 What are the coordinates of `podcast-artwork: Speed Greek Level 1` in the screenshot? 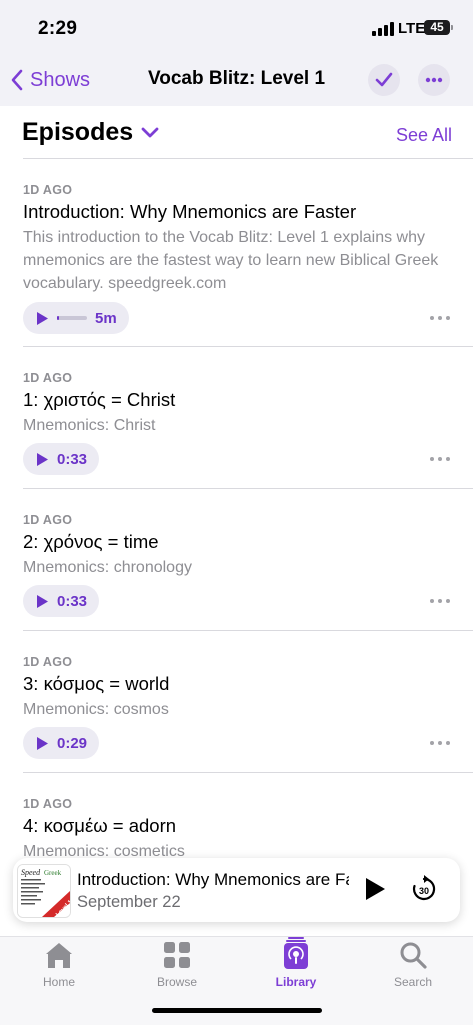 It's located at (44, 891).